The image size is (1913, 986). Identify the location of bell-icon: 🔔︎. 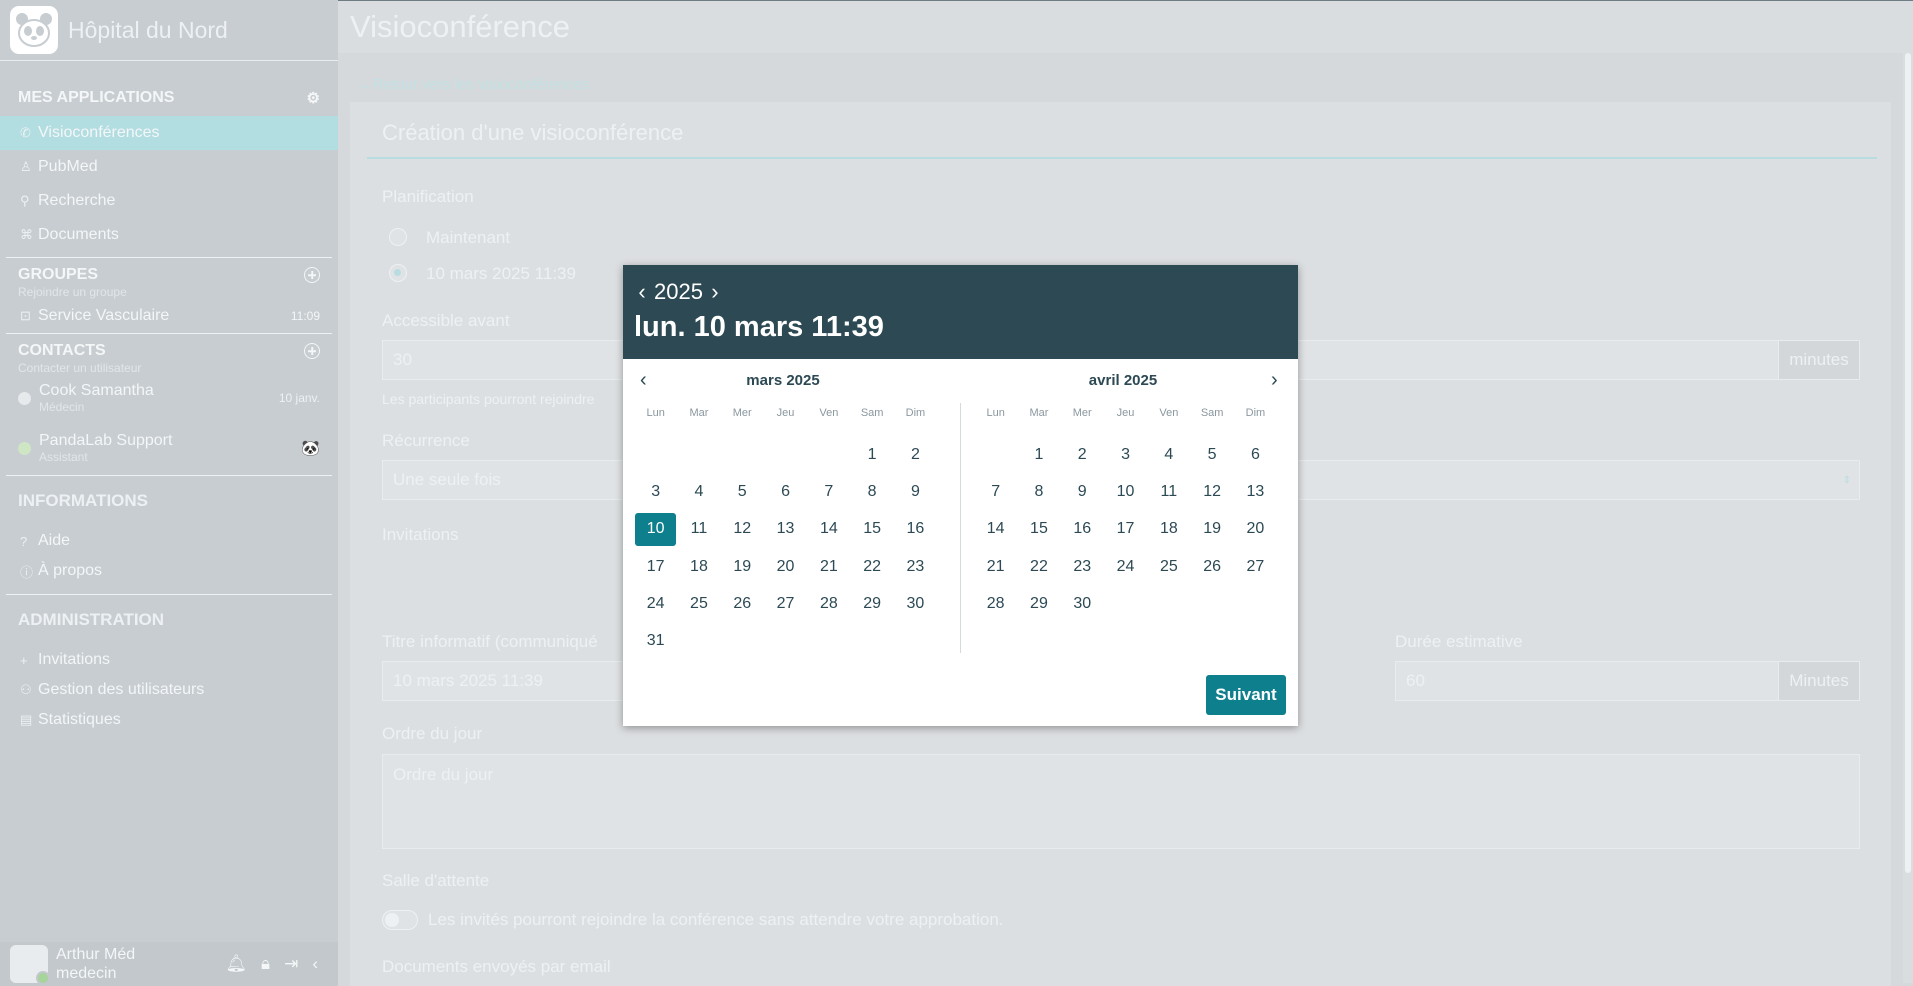
(236, 964).